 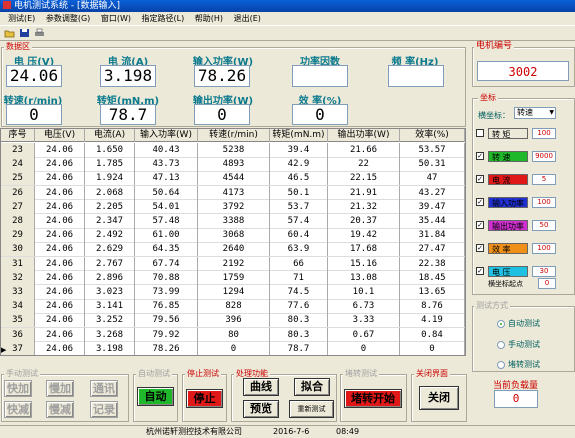 I want to click on radio-manual-test, so click(x=501, y=345).